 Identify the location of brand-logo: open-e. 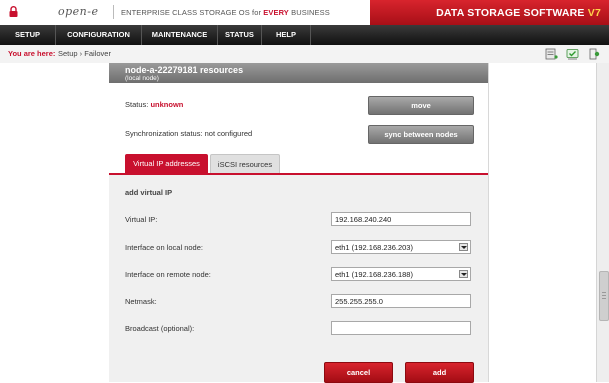
(78, 11).